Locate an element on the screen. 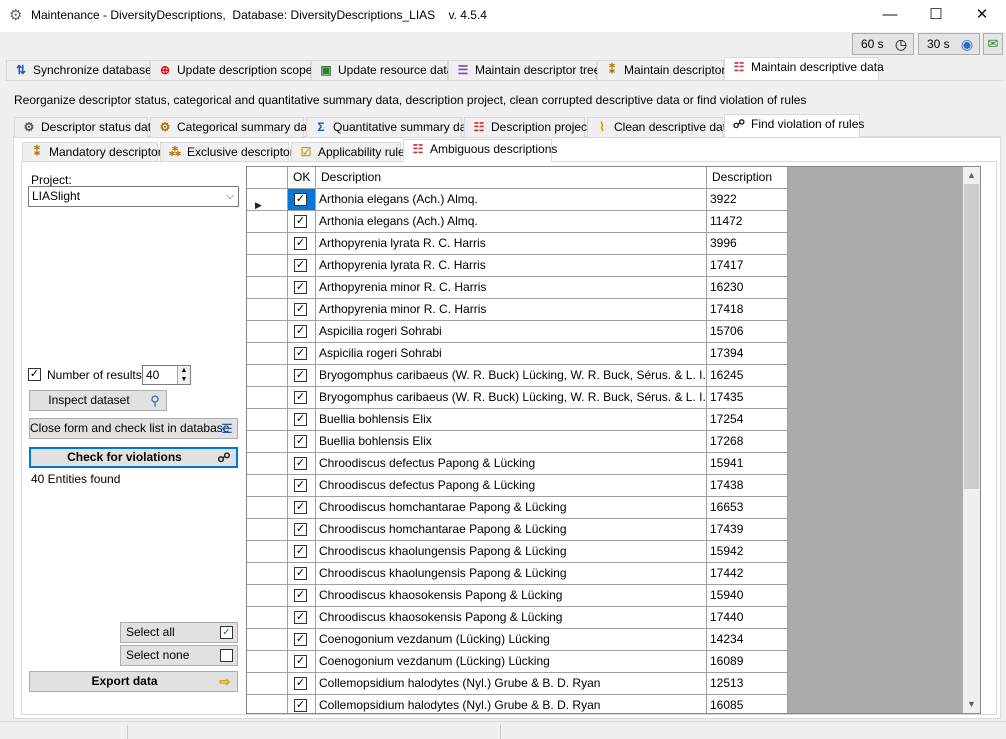 This screenshot has width=1006, height=739. table-row: ✓ Arthopyrenia minor R. C. Harris 17418 is located at coordinates (517, 310).